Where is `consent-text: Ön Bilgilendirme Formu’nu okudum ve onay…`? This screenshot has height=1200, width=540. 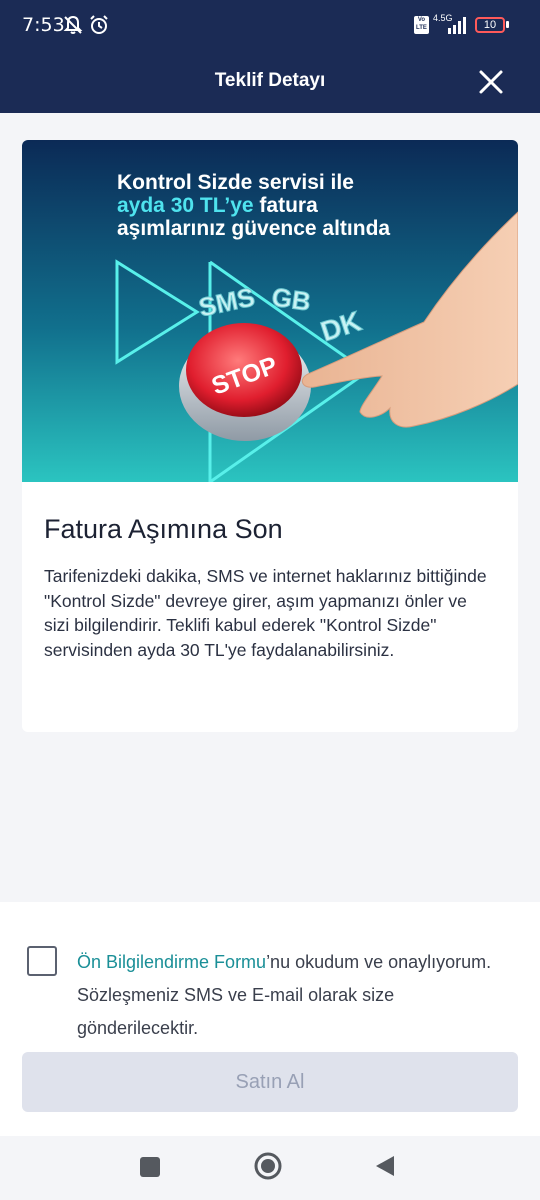
consent-text: Ön Bilgilendirme Formu’nu okudum ve onay… is located at coordinates (297, 995).